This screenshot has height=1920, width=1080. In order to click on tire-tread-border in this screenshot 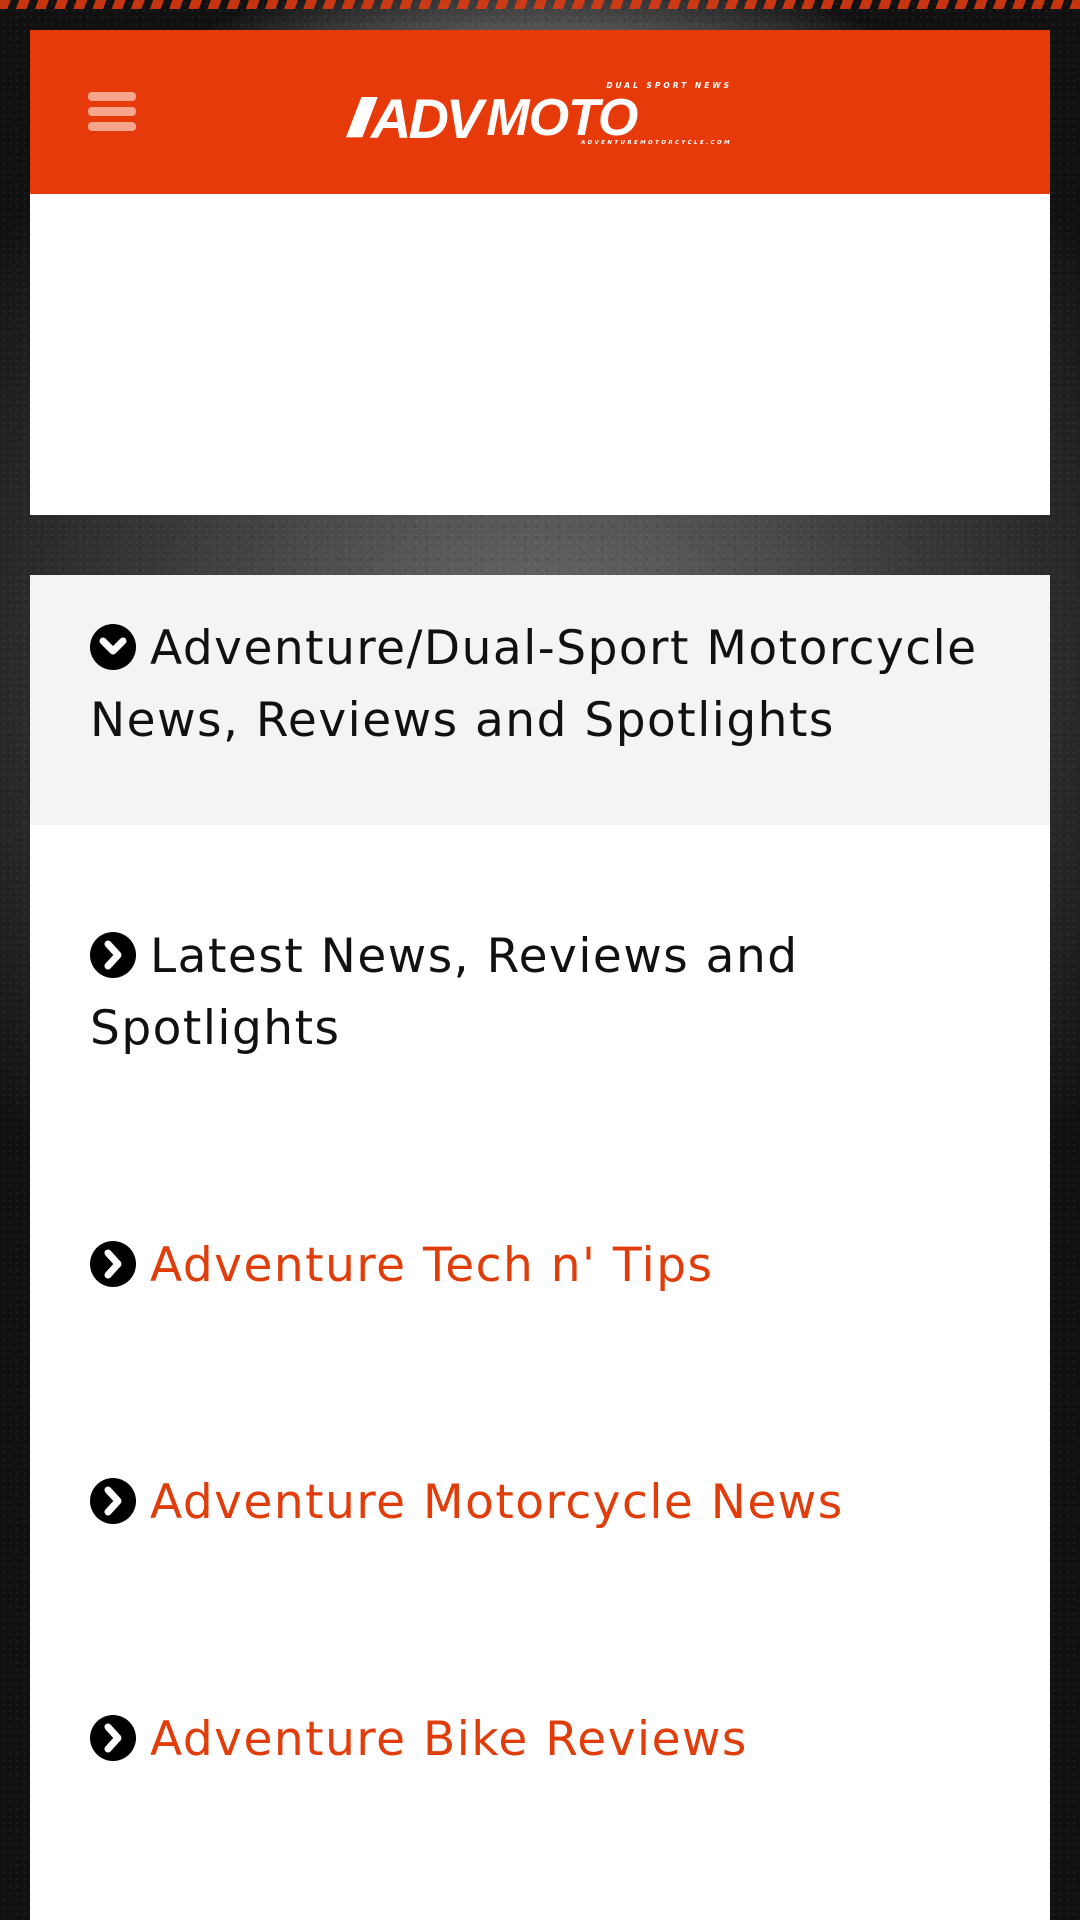, I will do `click(540, 4)`.